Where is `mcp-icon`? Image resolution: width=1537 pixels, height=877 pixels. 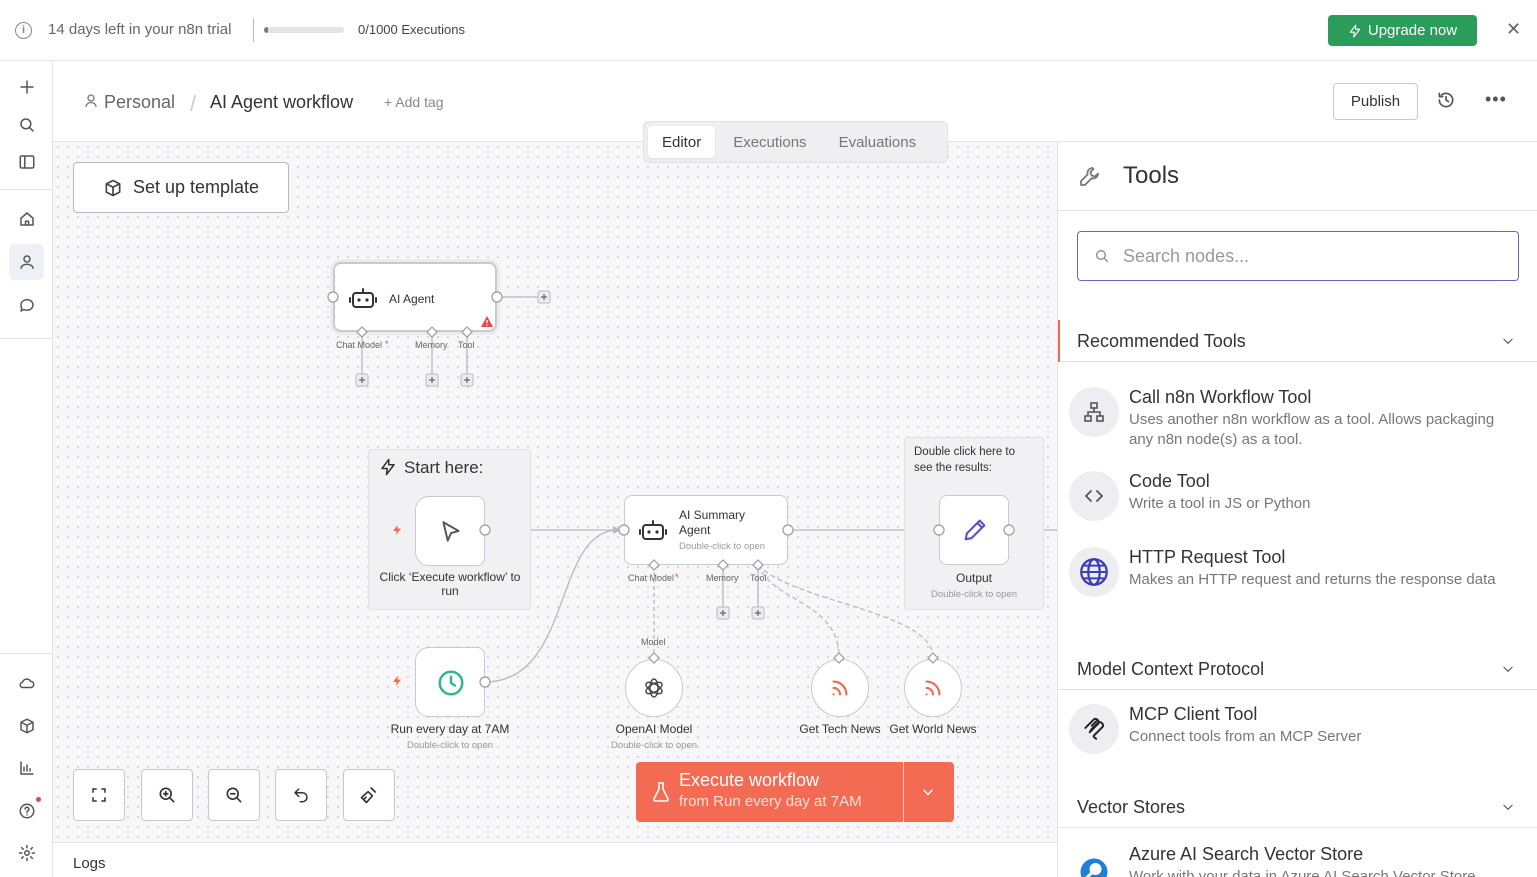
mcp-icon is located at coordinates (1094, 729).